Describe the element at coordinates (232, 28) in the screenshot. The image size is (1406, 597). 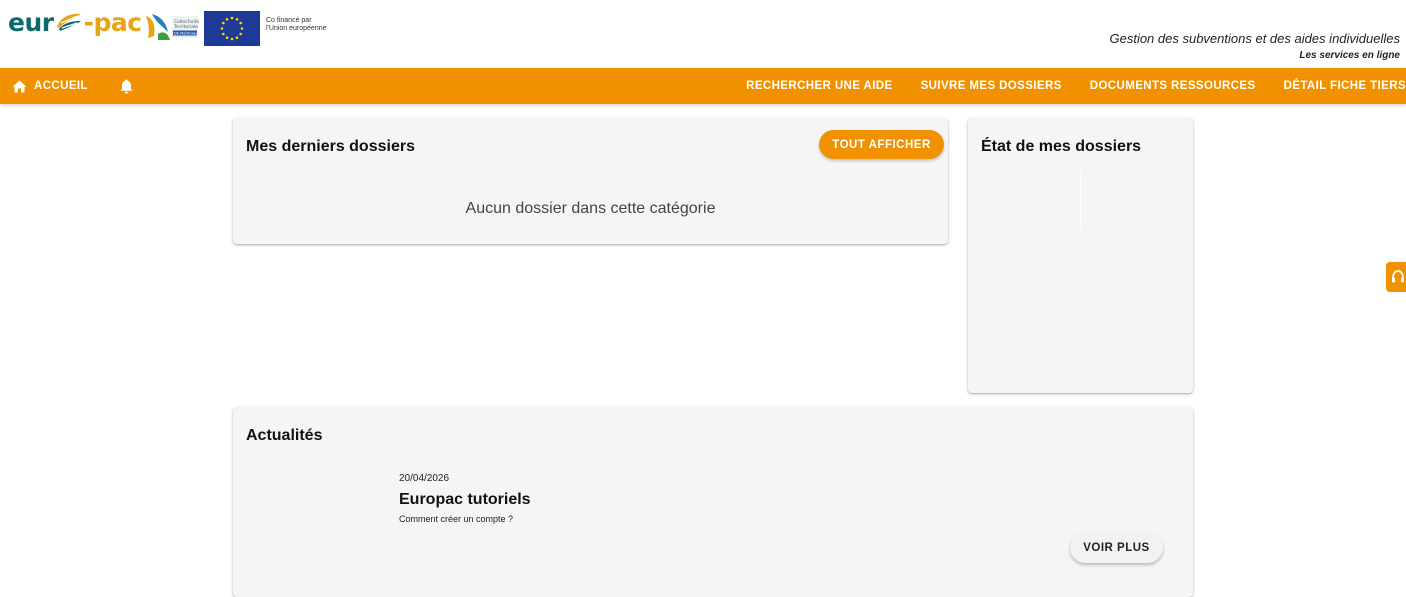
I see `eu-flag` at that location.